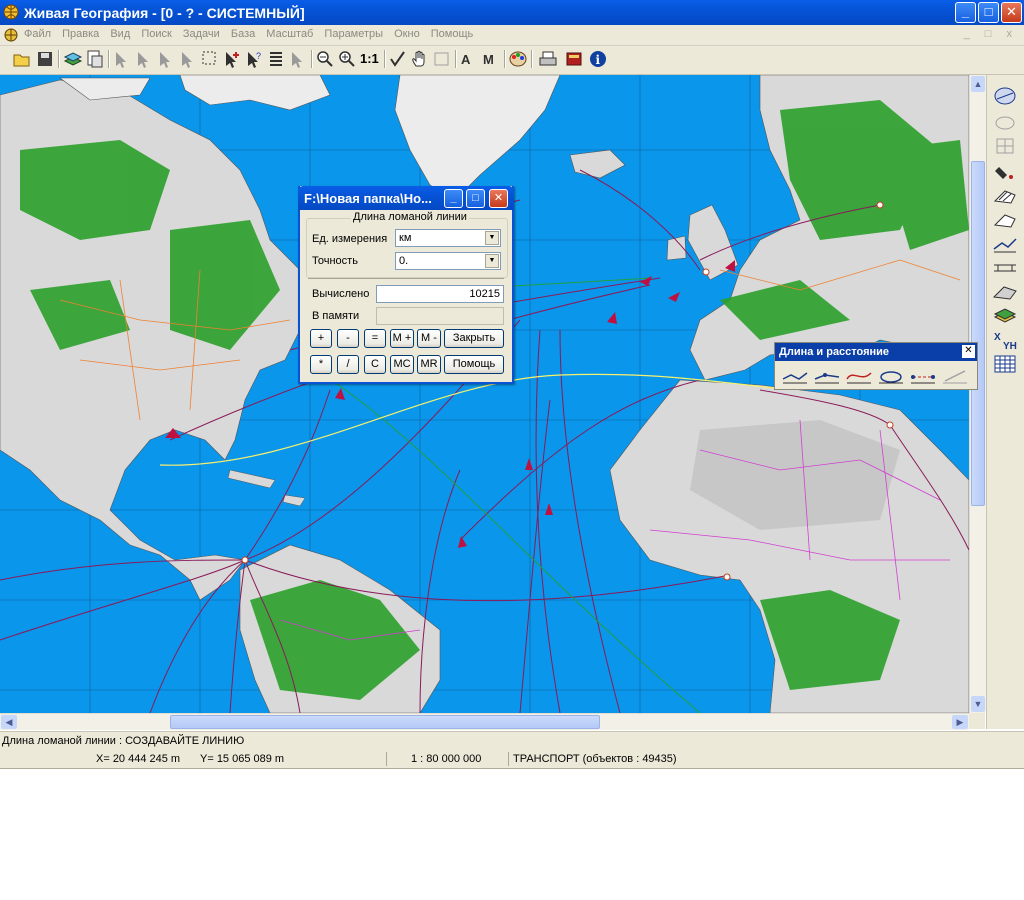  I want to click on zoom-out-icon, so click(325, 59).